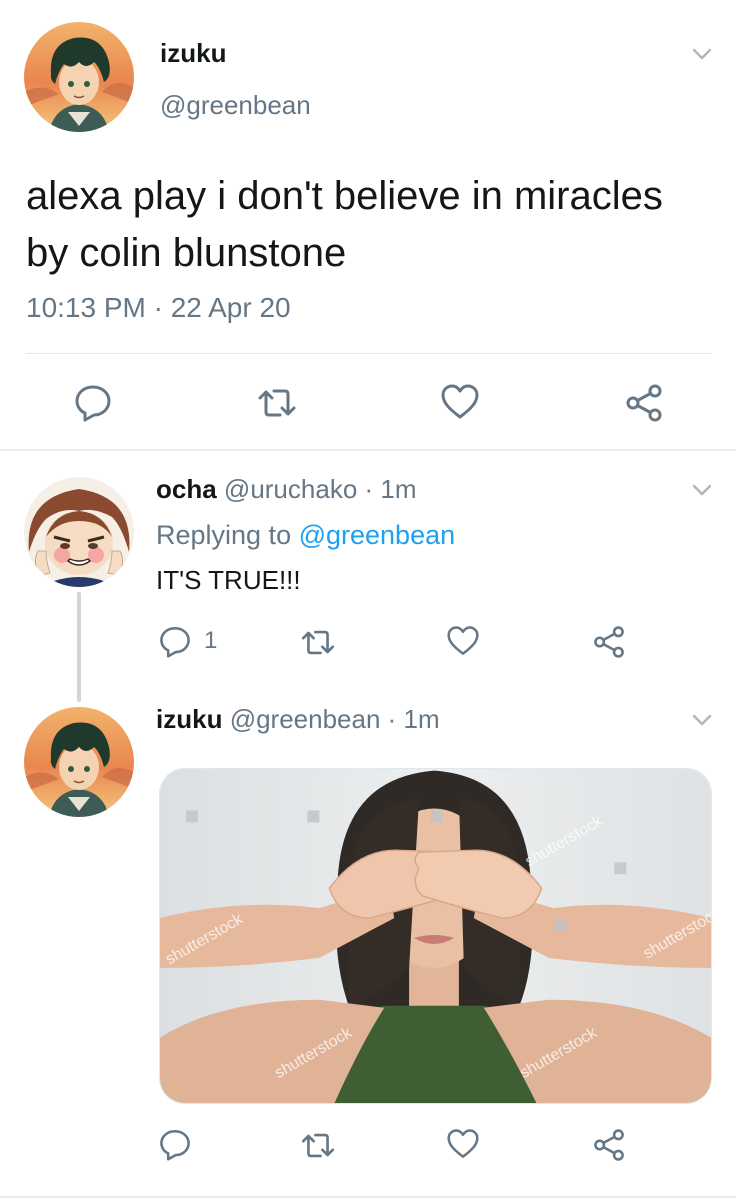 This screenshot has height=1200, width=736. What do you see at coordinates (290, 489) in the screenshot?
I see `reply-author-handle: @uruchako` at bounding box center [290, 489].